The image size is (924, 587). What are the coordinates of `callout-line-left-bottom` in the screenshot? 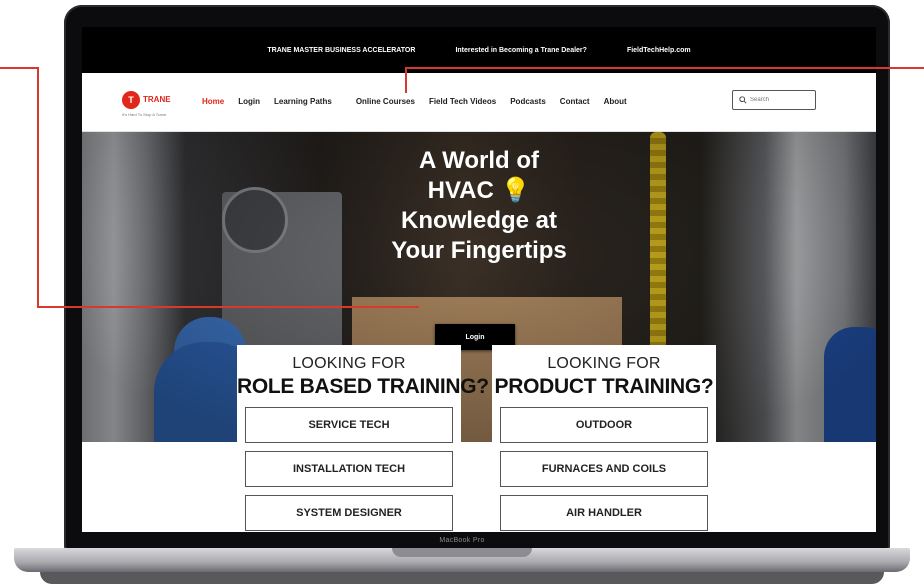 It's located at (228, 307).